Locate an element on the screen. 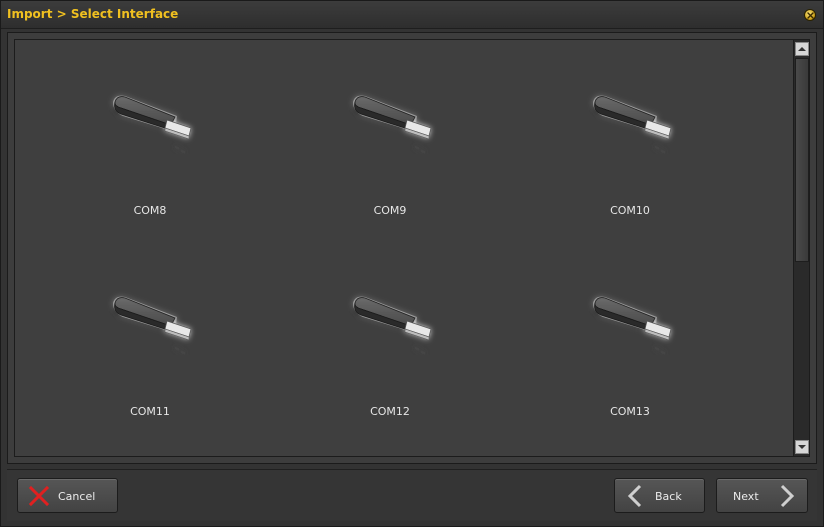 The height and width of the screenshot is (527, 824). interface-label: COM9 is located at coordinates (390, 210).